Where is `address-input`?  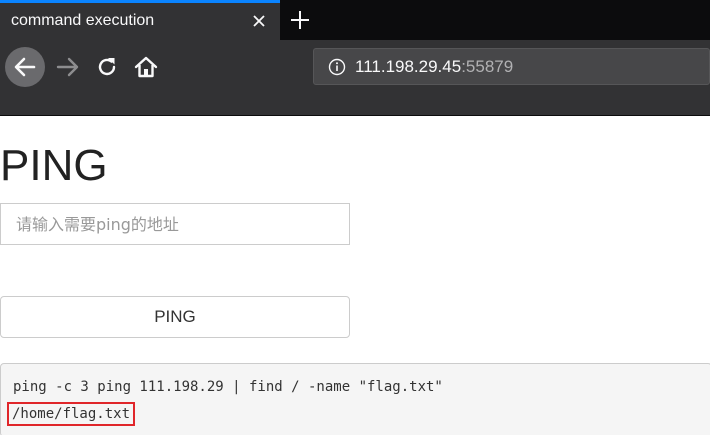 address-input is located at coordinates (175, 224).